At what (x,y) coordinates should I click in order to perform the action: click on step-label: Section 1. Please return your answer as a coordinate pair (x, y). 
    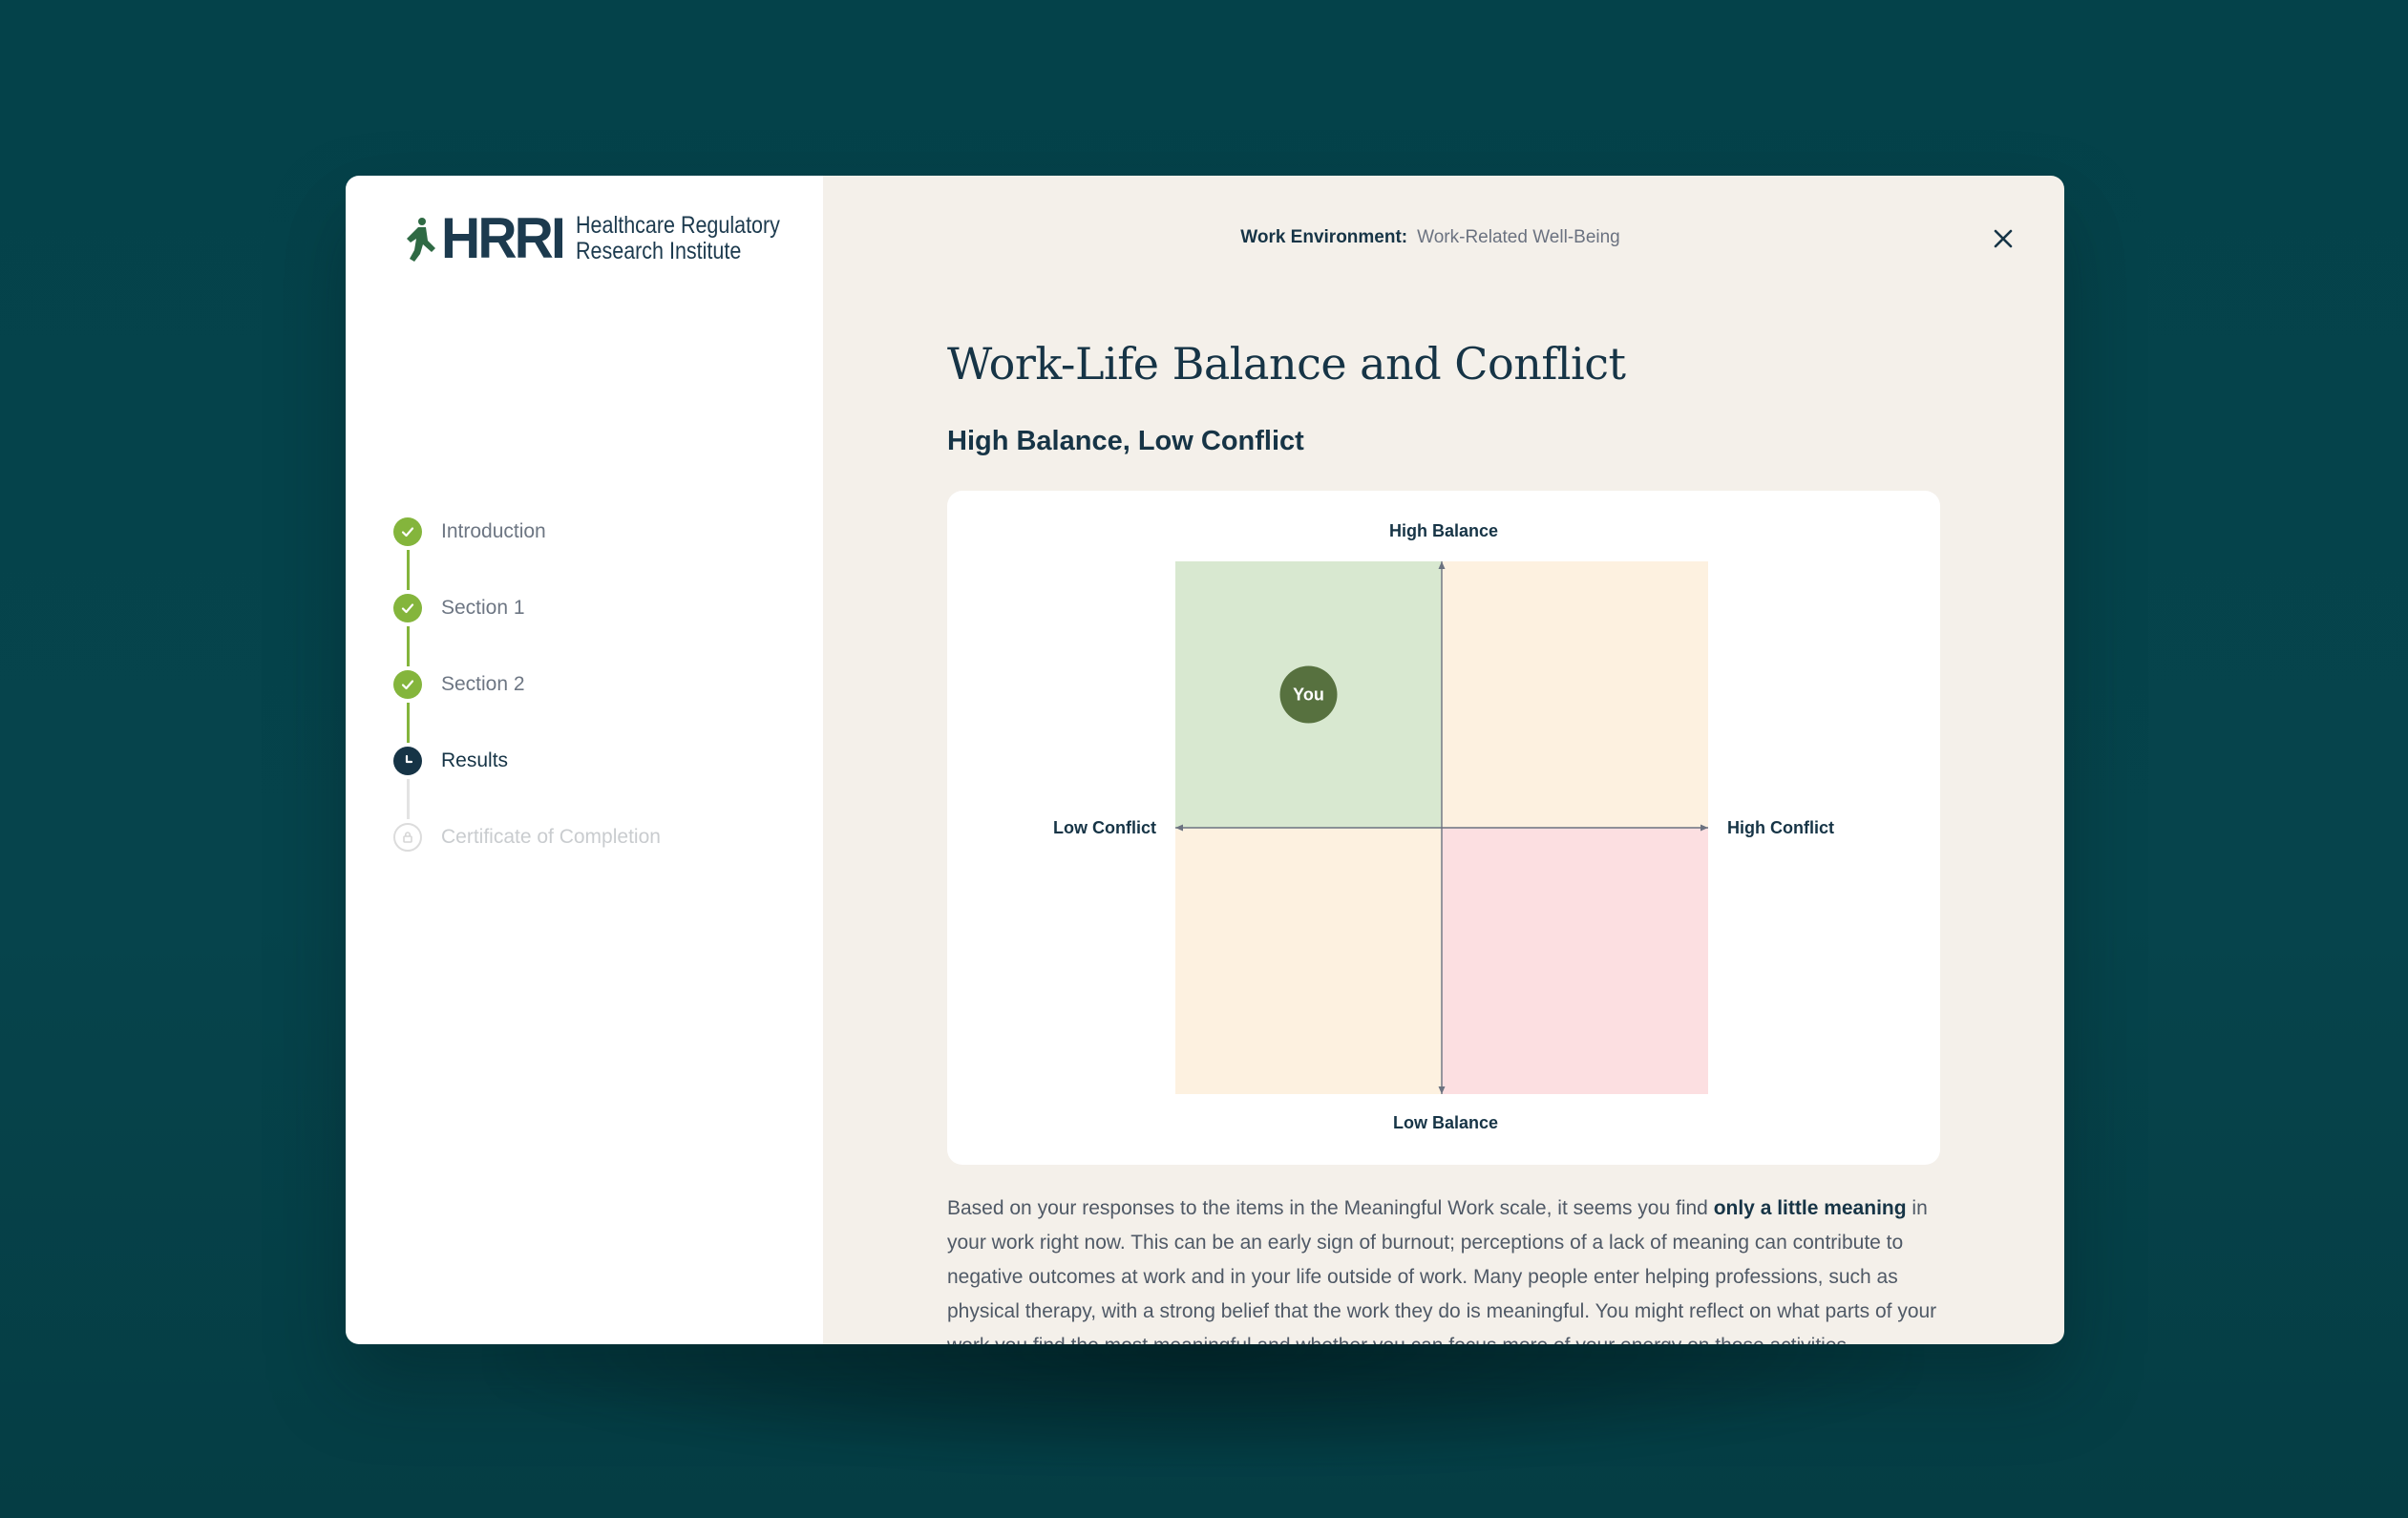
    Looking at the image, I should click on (483, 608).